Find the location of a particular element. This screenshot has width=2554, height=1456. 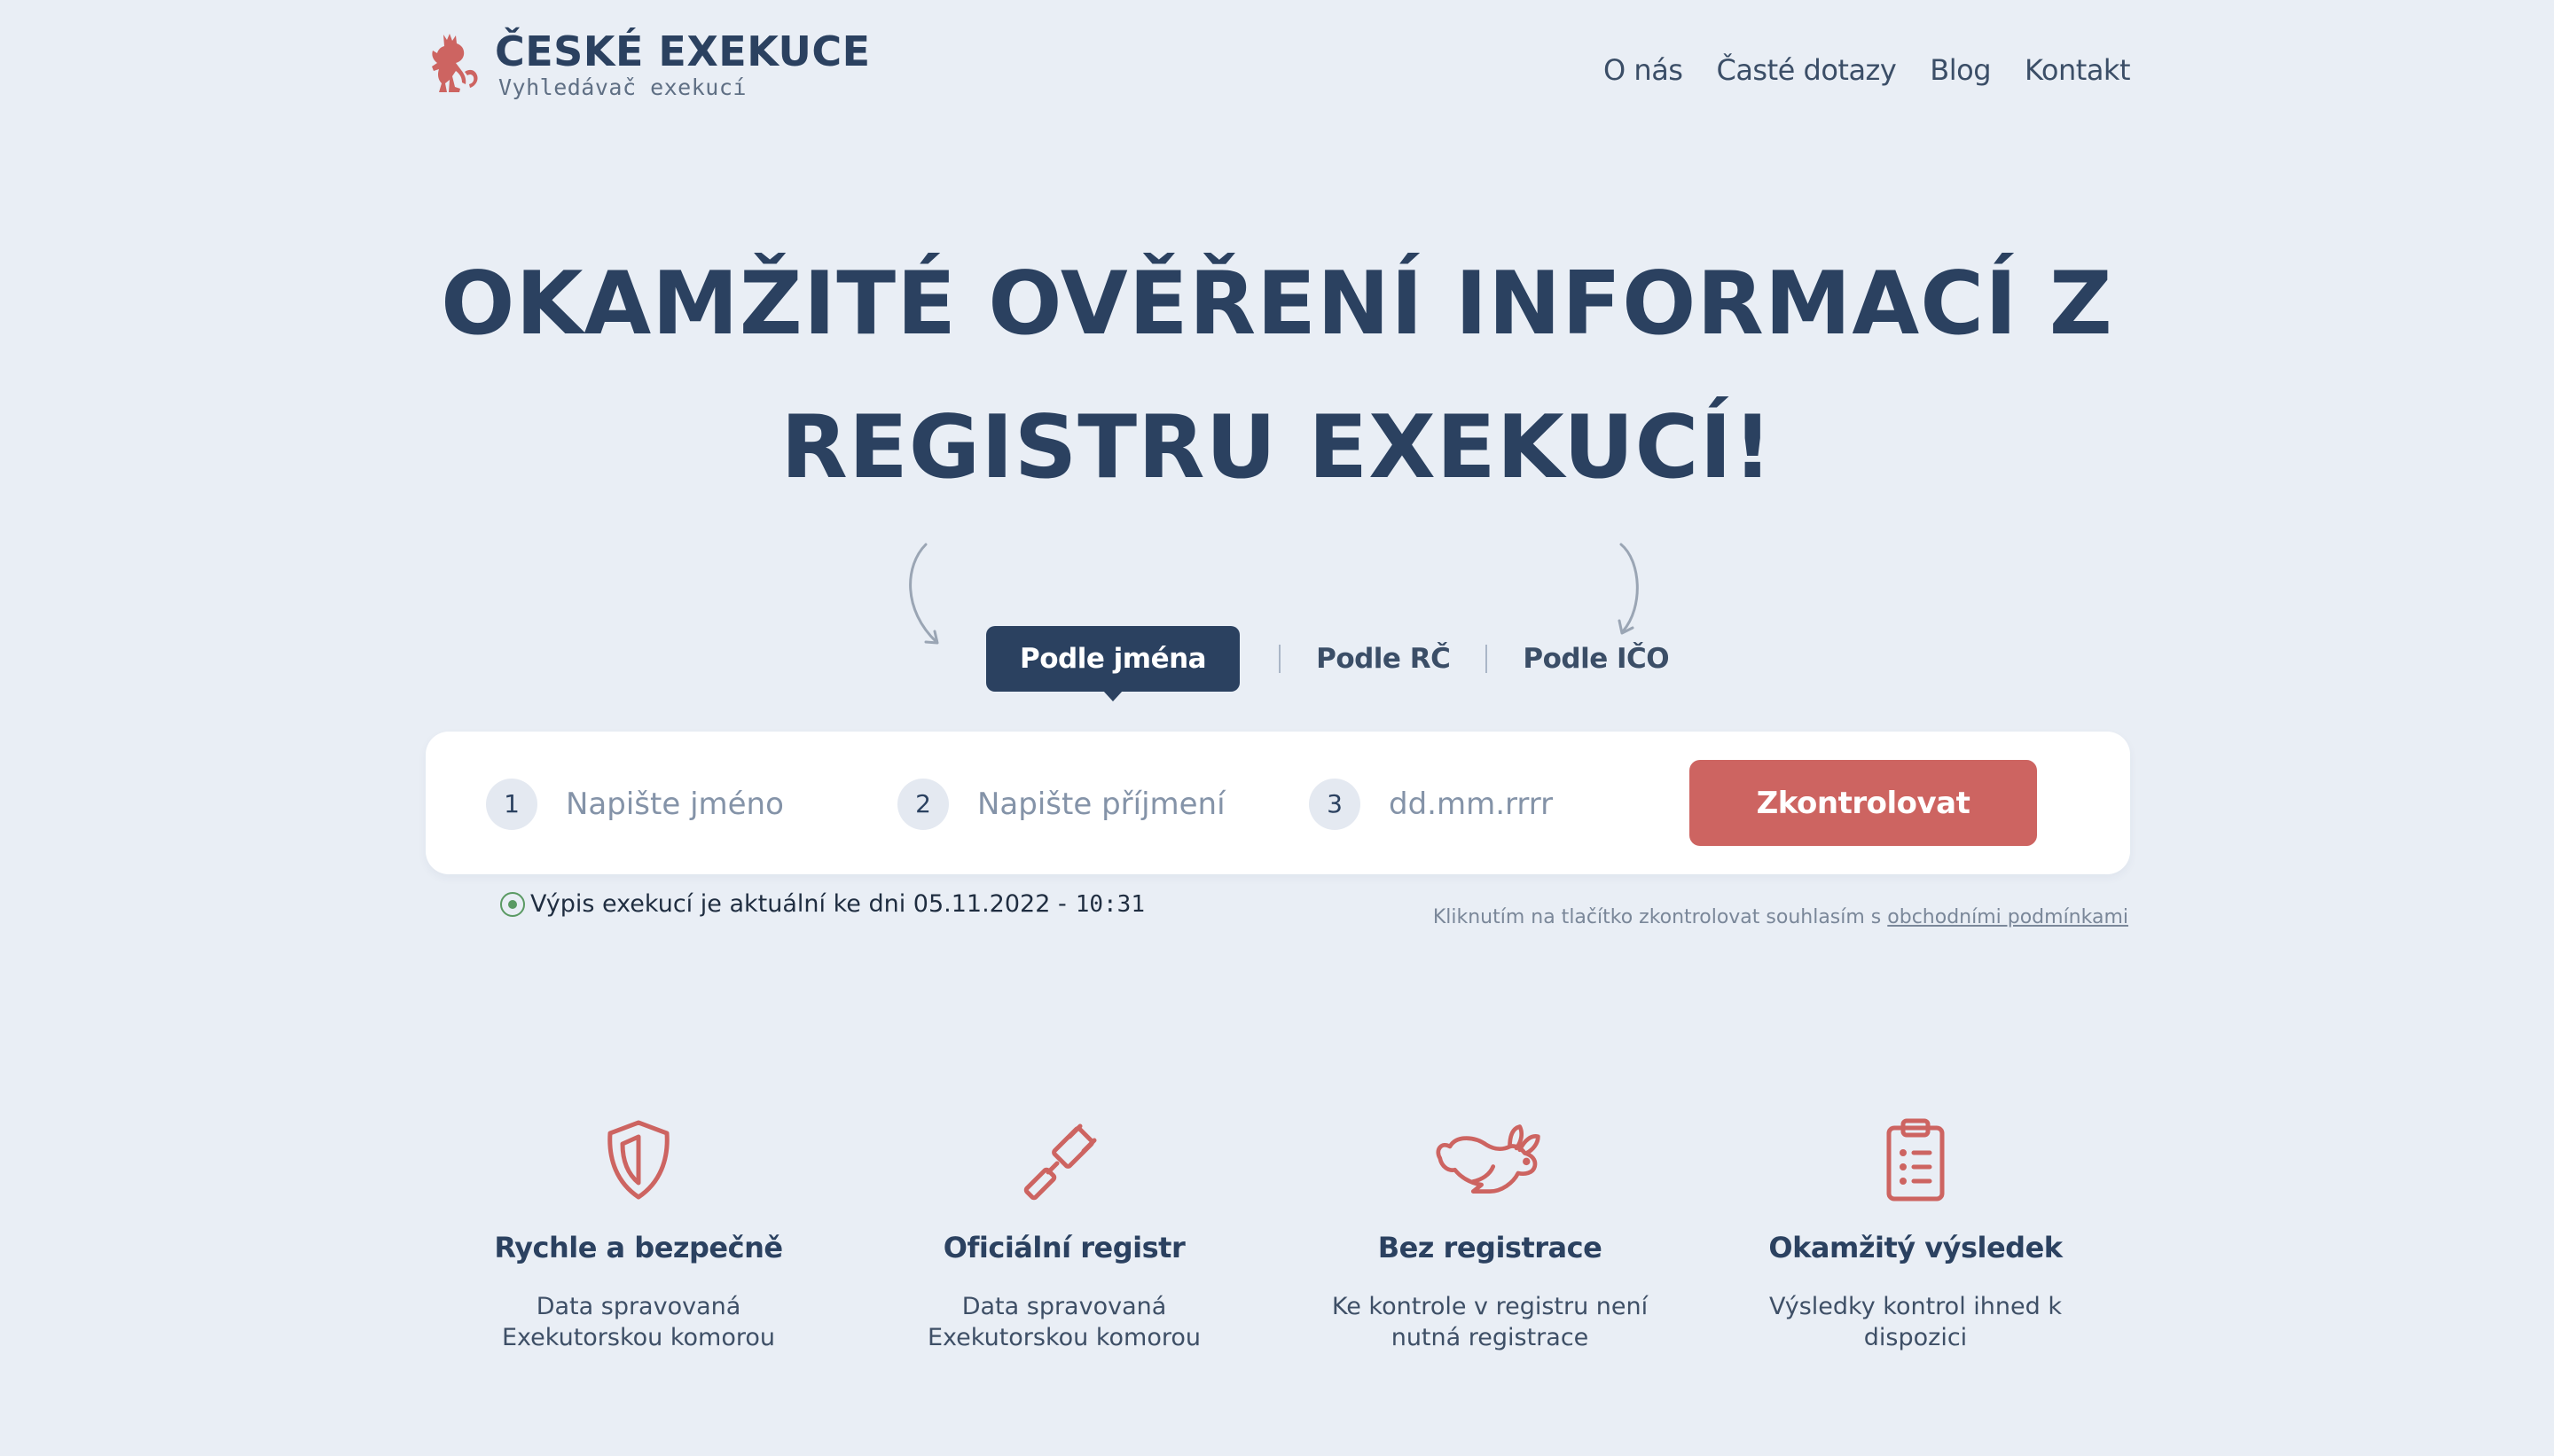

tab-by-company-id: Podle IČO is located at coordinates (1595, 659).